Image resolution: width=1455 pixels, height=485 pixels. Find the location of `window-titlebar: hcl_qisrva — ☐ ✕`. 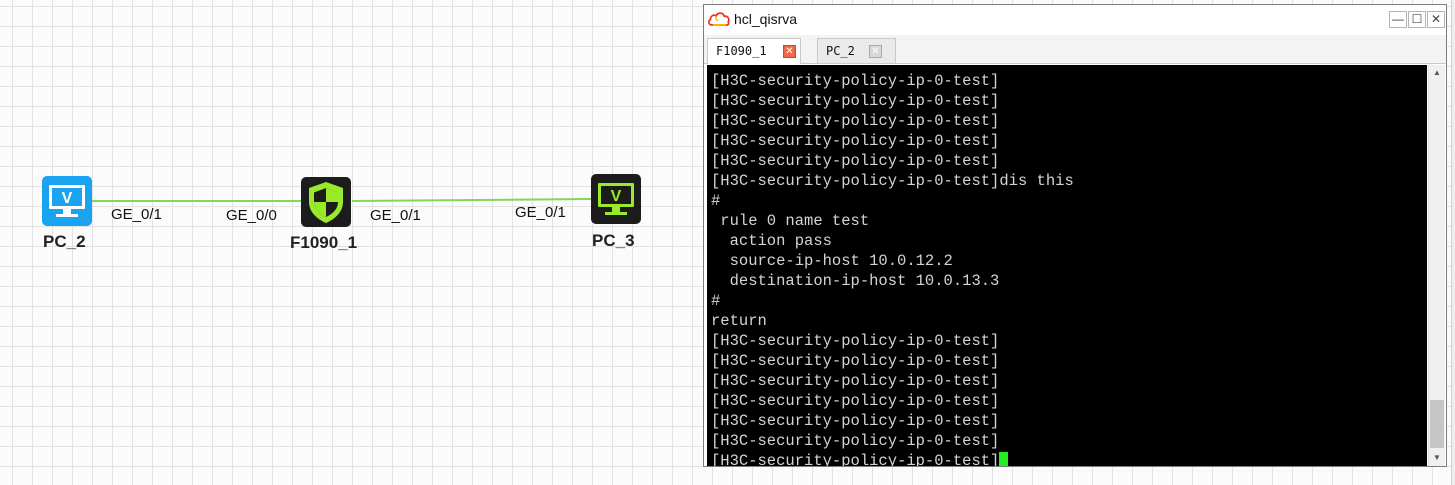

window-titlebar: hcl_qisrva — ☐ ✕ is located at coordinates (1075, 20).